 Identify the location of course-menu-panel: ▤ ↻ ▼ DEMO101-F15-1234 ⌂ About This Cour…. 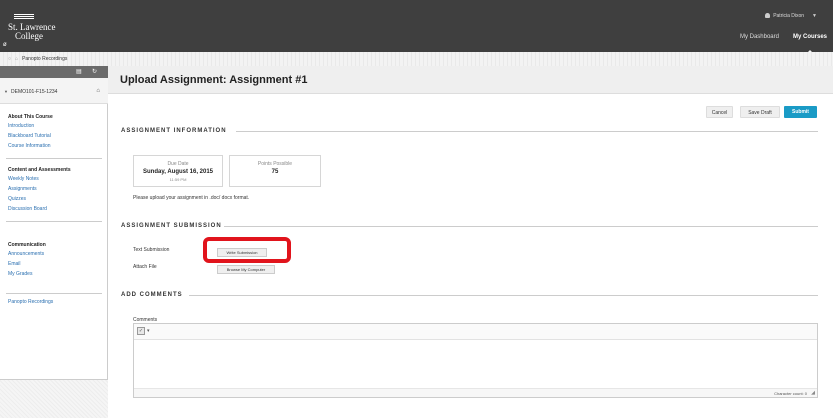
(54, 242).